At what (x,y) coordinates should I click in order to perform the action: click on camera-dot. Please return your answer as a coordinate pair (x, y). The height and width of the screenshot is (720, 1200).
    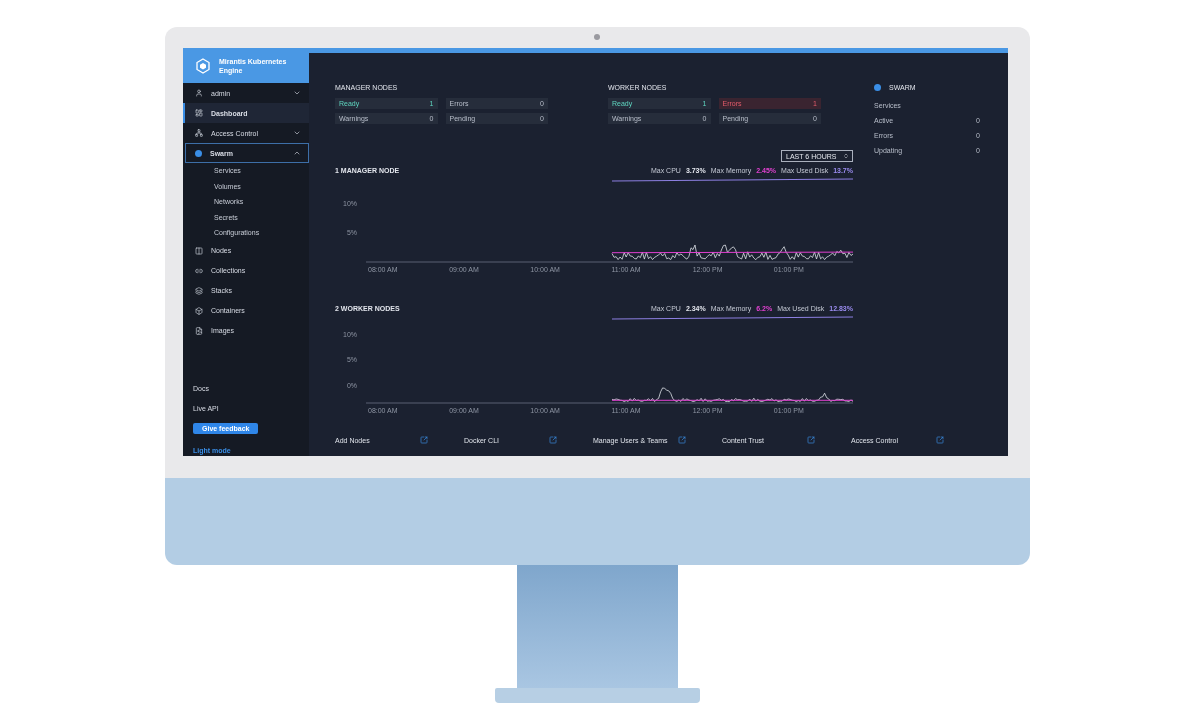
    Looking at the image, I should click on (597, 37).